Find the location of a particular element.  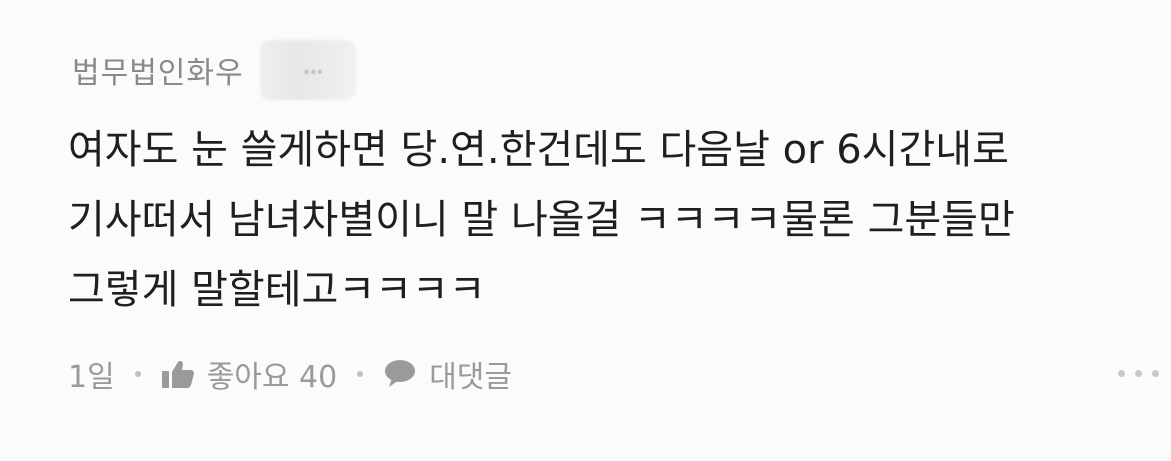

more-horizontal-icon: ··· is located at coordinates (314, 72).